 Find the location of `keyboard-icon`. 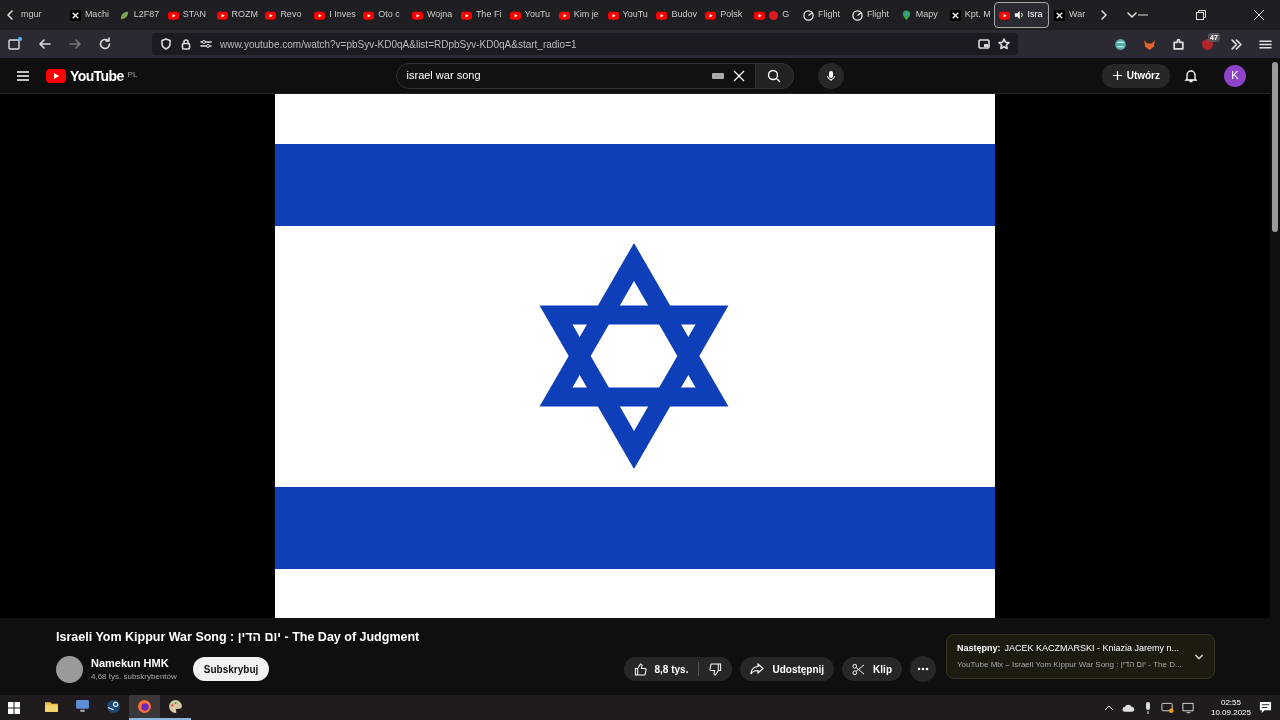

keyboard-icon is located at coordinates (717, 75).